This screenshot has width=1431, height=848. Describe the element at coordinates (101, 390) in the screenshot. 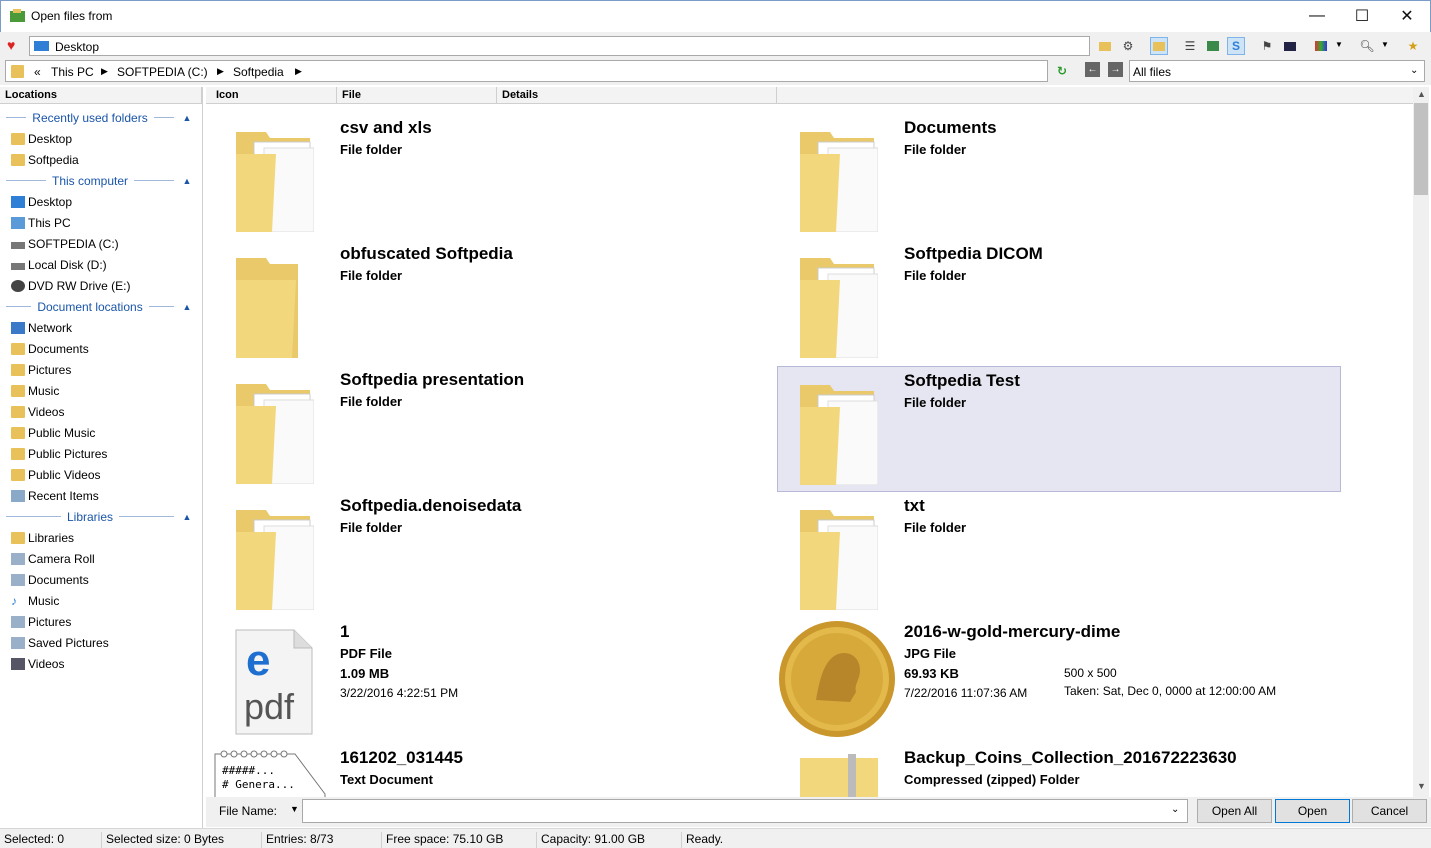

I see `location-item: Music` at that location.